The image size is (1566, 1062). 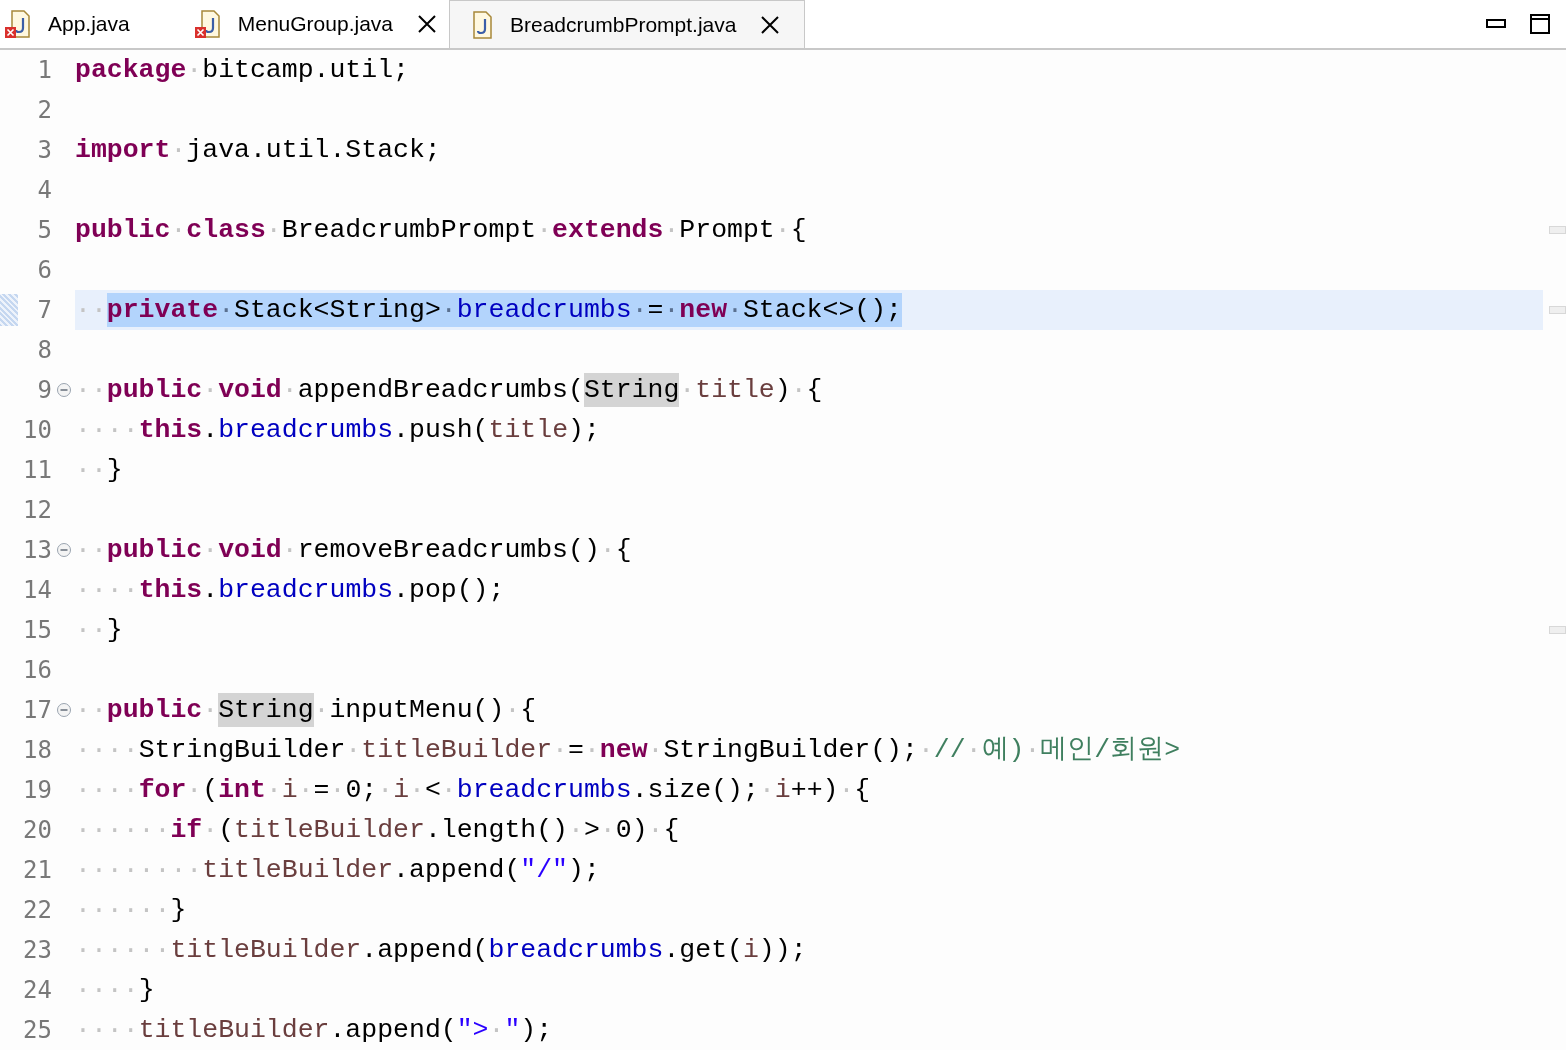 What do you see at coordinates (735, 390) in the screenshot?
I see `variable-text: title` at bounding box center [735, 390].